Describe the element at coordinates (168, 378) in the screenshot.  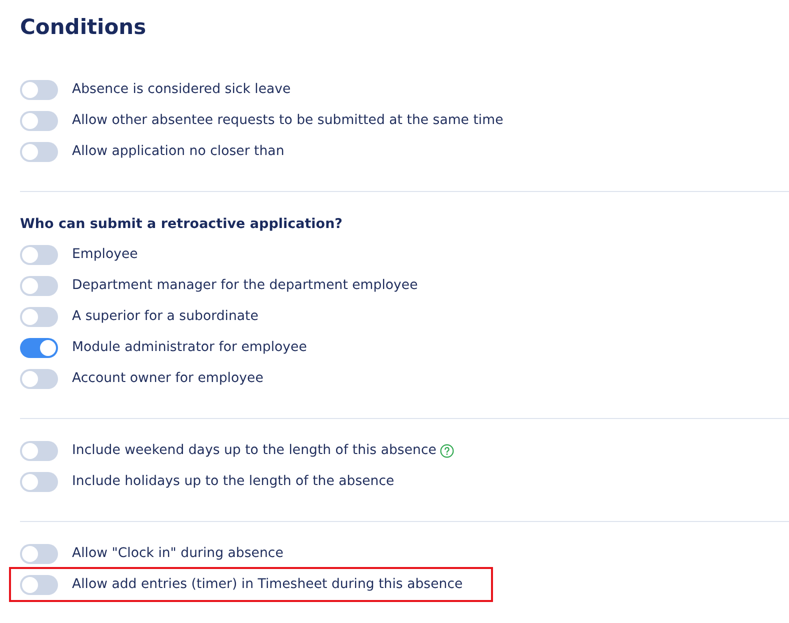
I see `option-label: Account owner for employee` at that location.